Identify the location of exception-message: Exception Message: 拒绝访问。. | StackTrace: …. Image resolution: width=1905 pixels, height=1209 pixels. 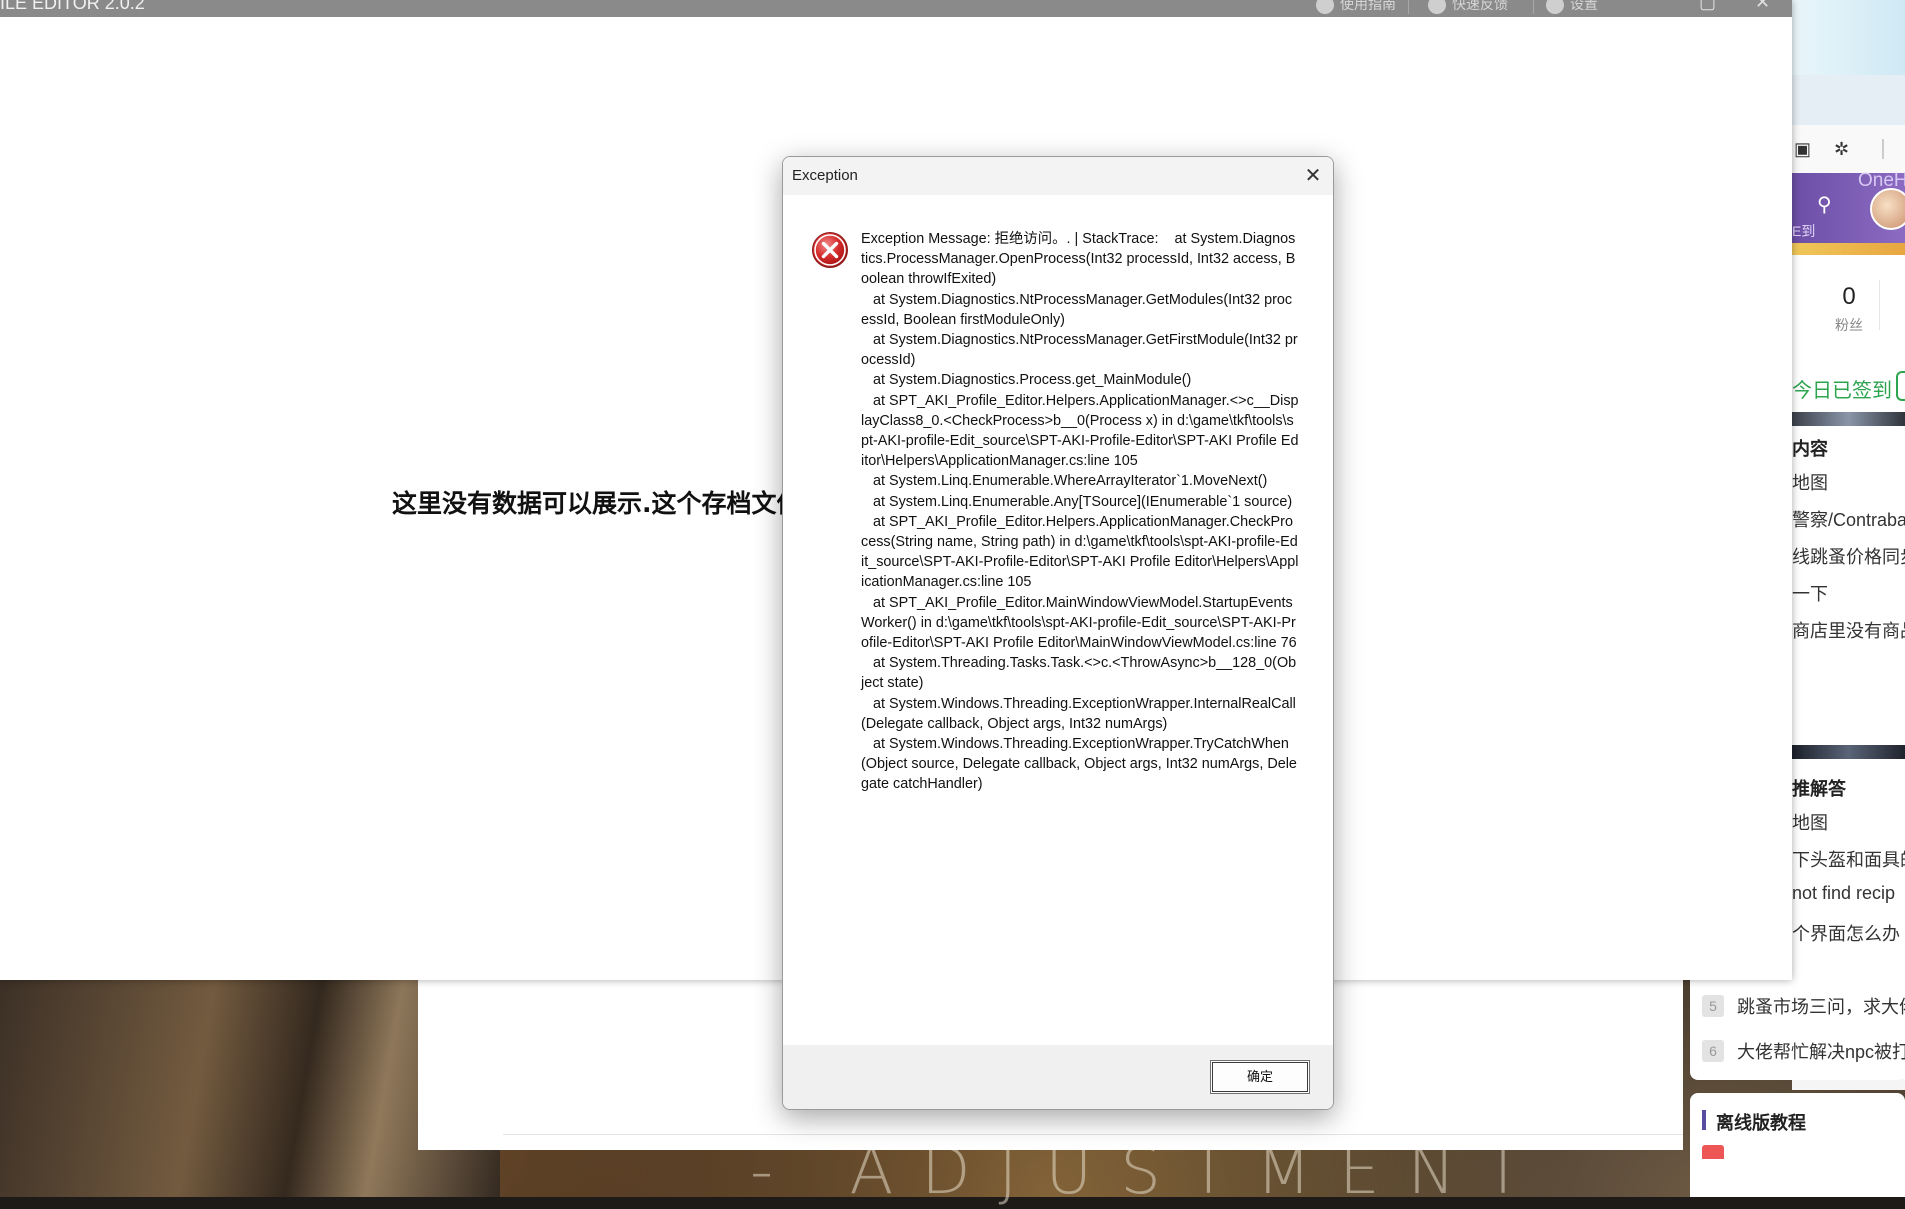
(1080, 512).